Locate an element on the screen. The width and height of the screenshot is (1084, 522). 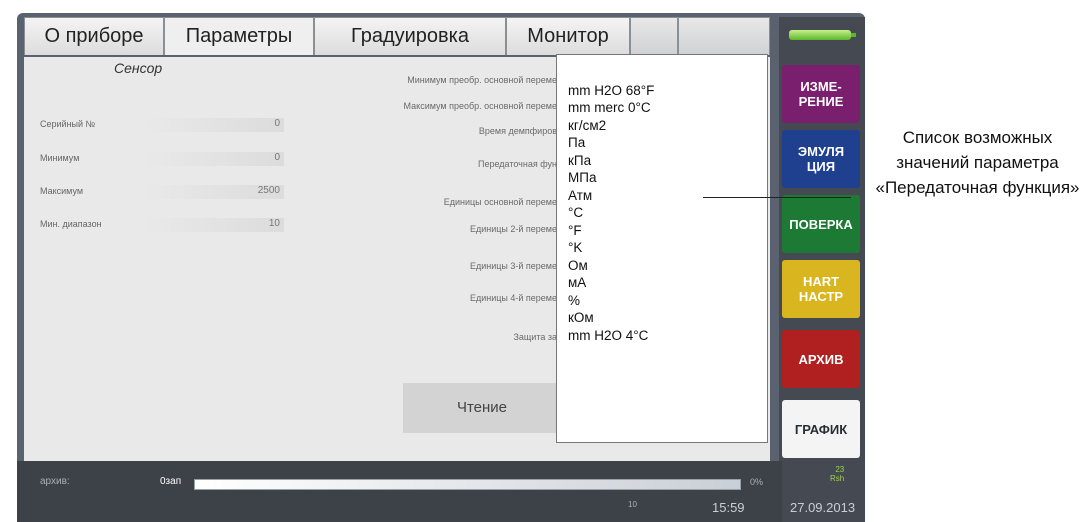
dropdown-option: mm merc 0°C is located at coordinates (609, 107).